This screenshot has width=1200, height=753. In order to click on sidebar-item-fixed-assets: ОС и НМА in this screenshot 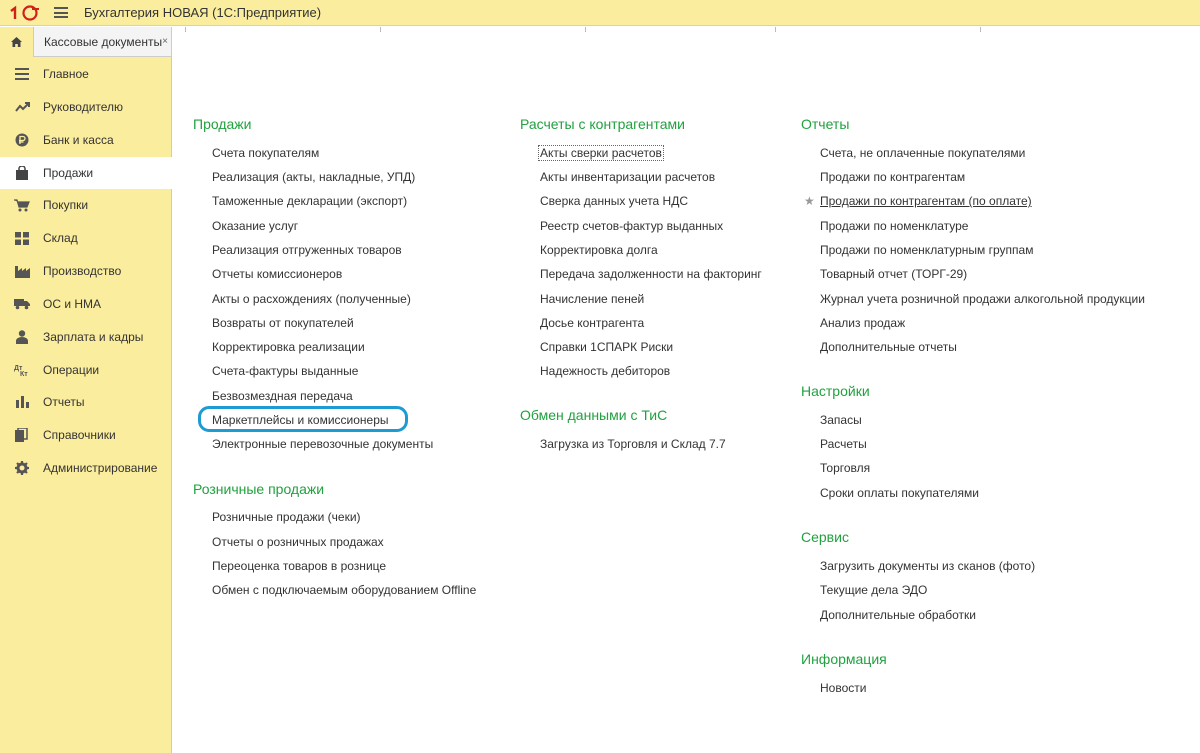, I will do `click(86, 304)`.